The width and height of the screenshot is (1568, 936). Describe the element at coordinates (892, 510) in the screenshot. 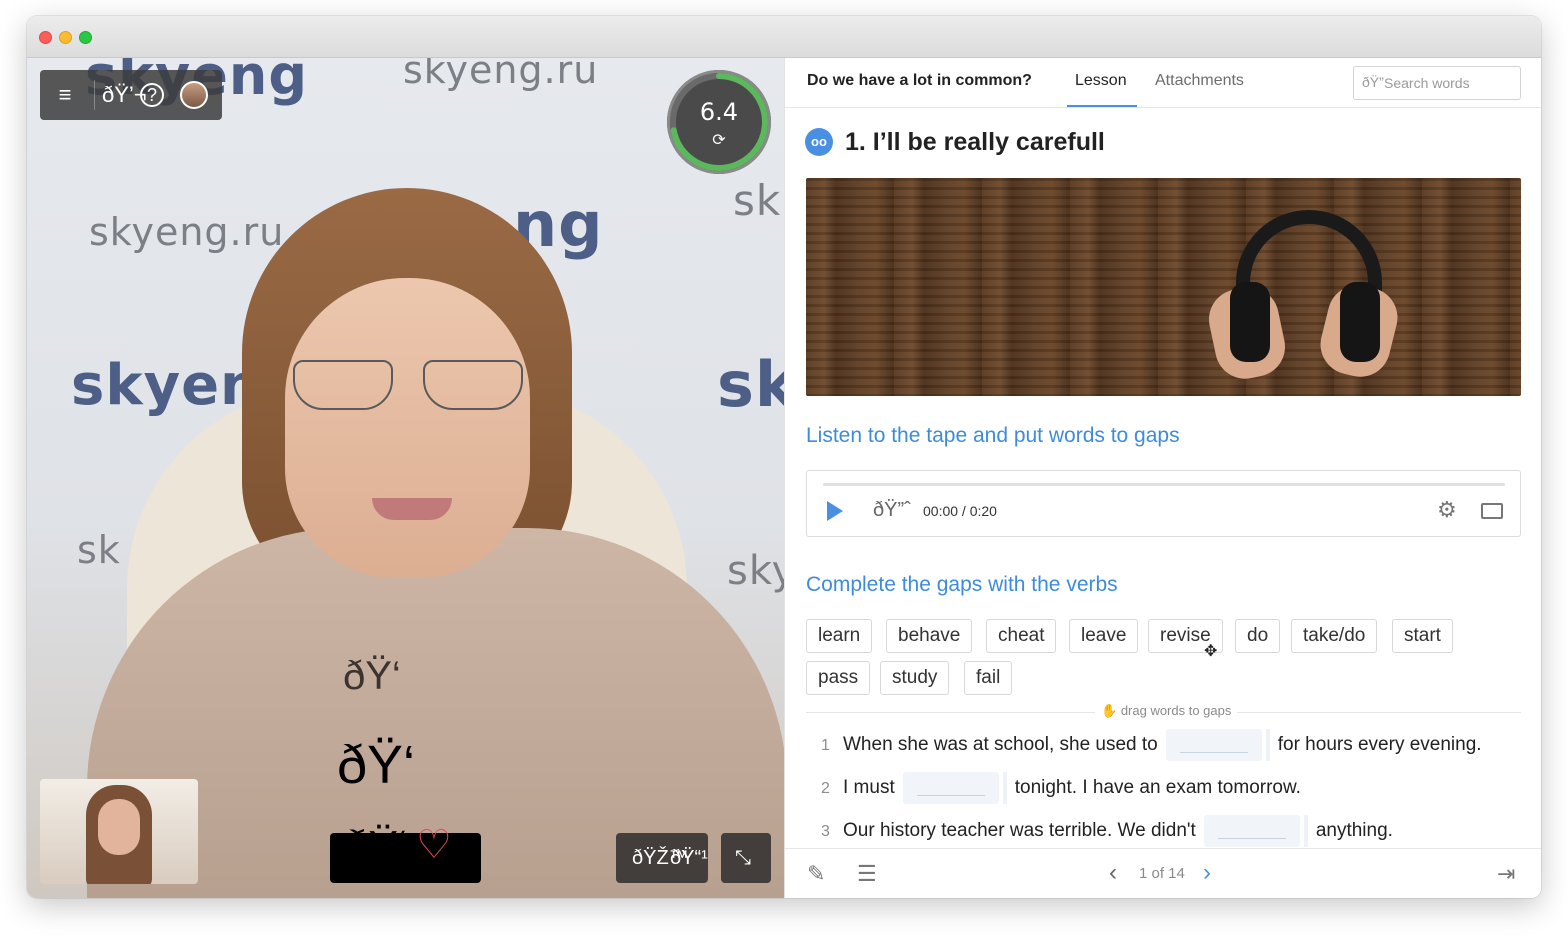

I see `volume-icon: ðŸ”ˆ` at that location.